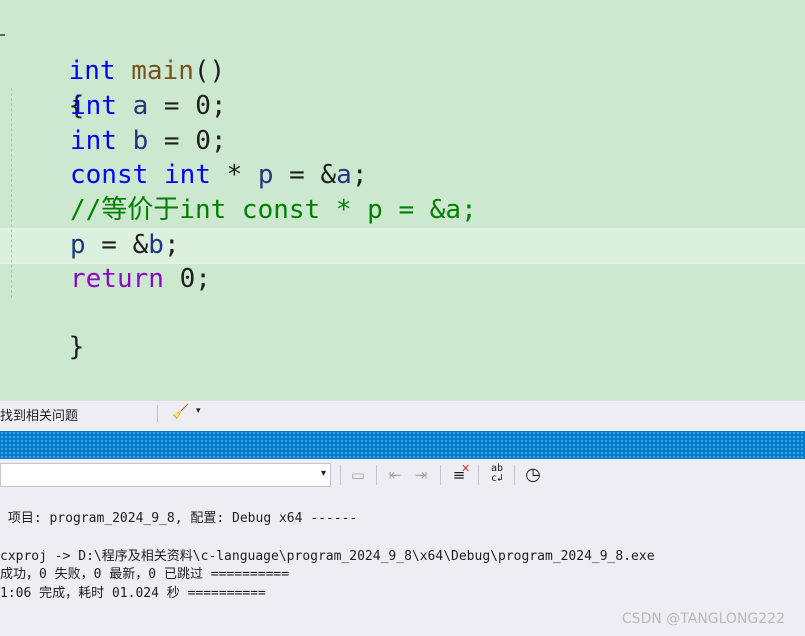 The width and height of the screenshot is (805, 636). I want to click on output-toolbar: ▾ ▭ ⇤ ⇥ ≡ ✕ ab c↲ ◷, so click(402, 475).